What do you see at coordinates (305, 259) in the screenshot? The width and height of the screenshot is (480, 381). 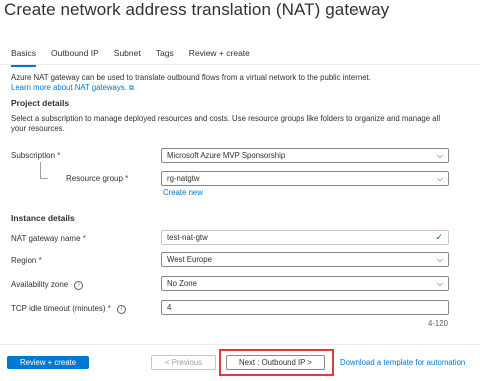 I see `region-select: West Europe ⌵` at bounding box center [305, 259].